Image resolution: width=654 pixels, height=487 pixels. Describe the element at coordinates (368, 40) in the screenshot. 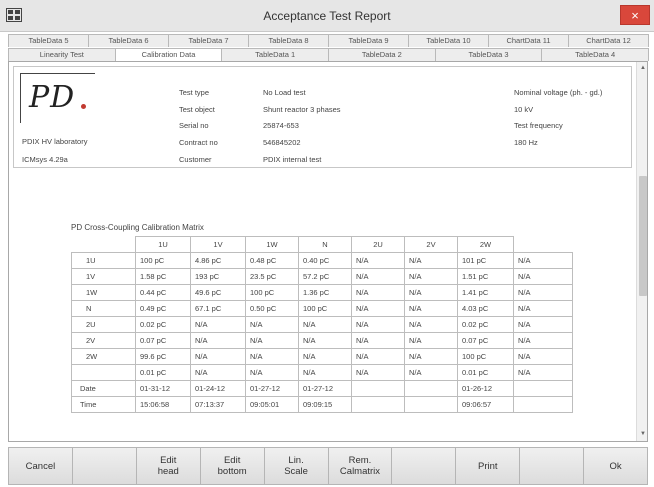

I see `tab-tabledata-9: TableData 9` at that location.